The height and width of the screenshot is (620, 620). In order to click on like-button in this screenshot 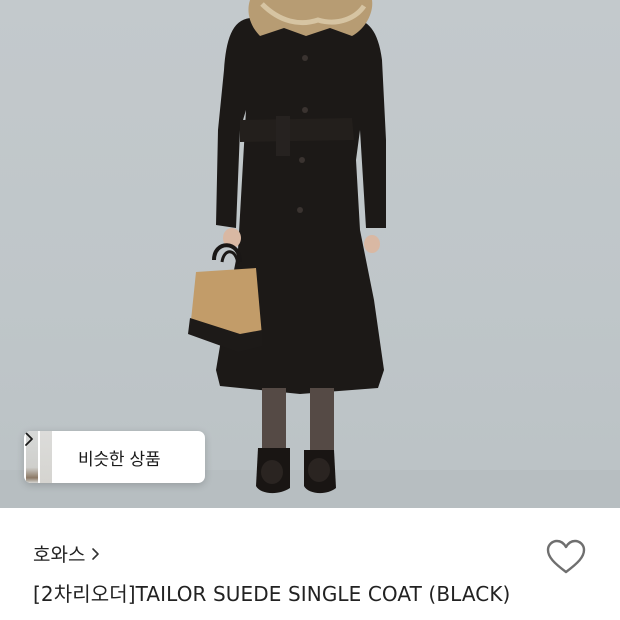, I will do `click(566, 559)`.